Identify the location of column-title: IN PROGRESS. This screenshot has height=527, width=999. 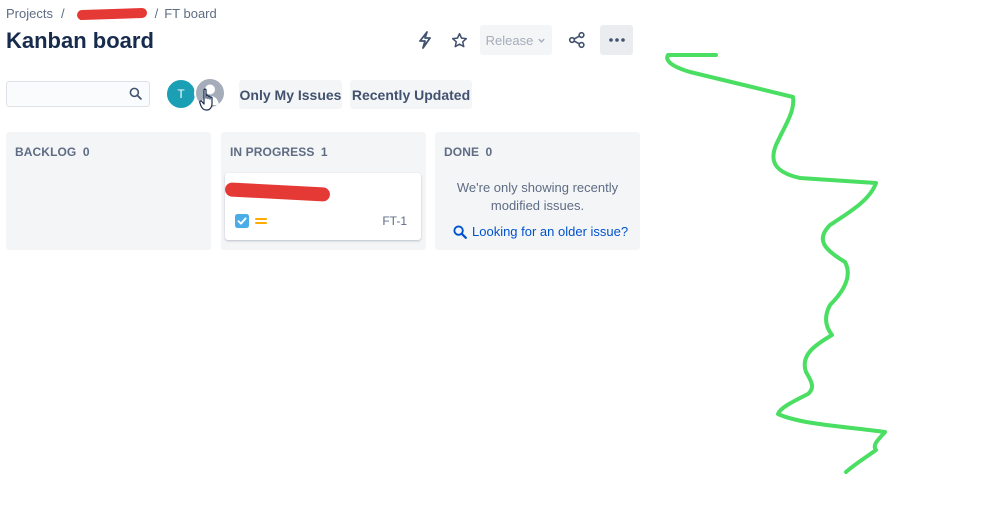
(272, 152).